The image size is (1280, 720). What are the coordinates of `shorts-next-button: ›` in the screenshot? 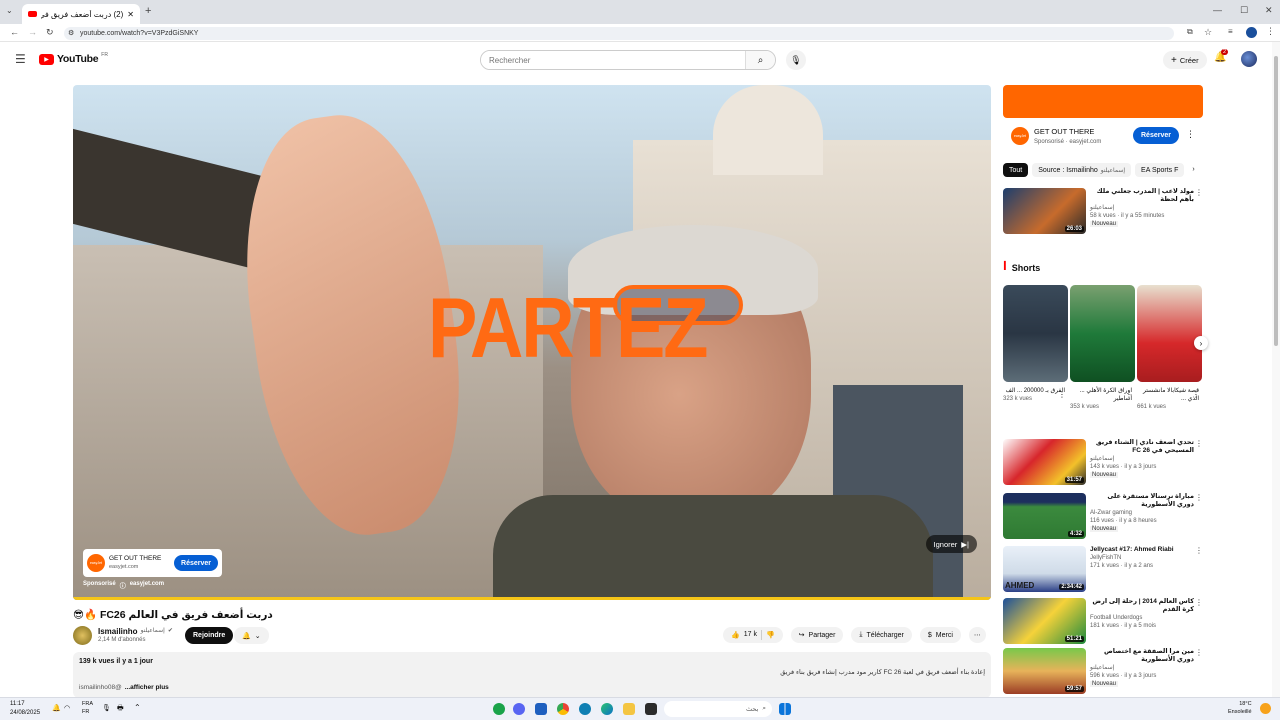 It's located at (1201, 343).